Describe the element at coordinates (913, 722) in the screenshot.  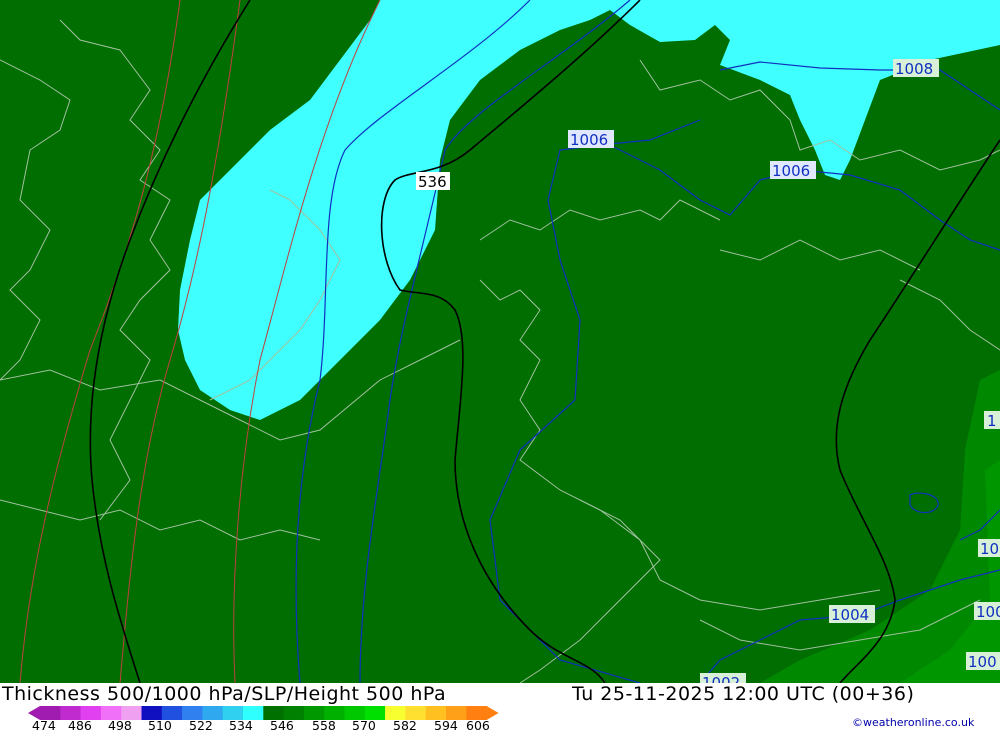
I see `credit-link: ©weatheronline.co.uk` at that location.